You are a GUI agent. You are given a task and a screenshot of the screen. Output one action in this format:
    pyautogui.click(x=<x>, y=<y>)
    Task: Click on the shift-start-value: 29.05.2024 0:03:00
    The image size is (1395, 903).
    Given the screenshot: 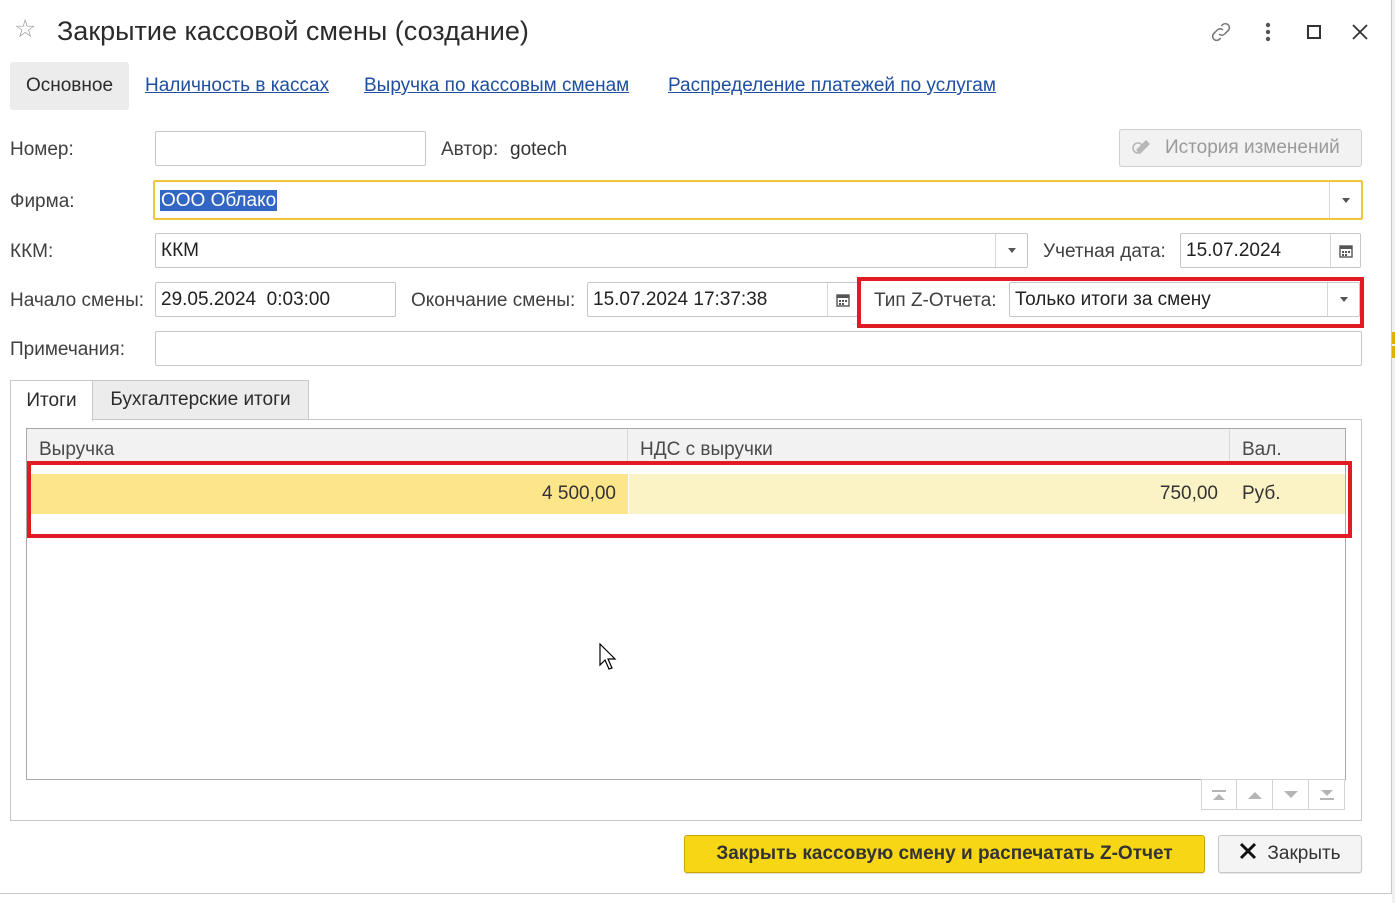 What is the action you would take?
    pyautogui.click(x=246, y=299)
    